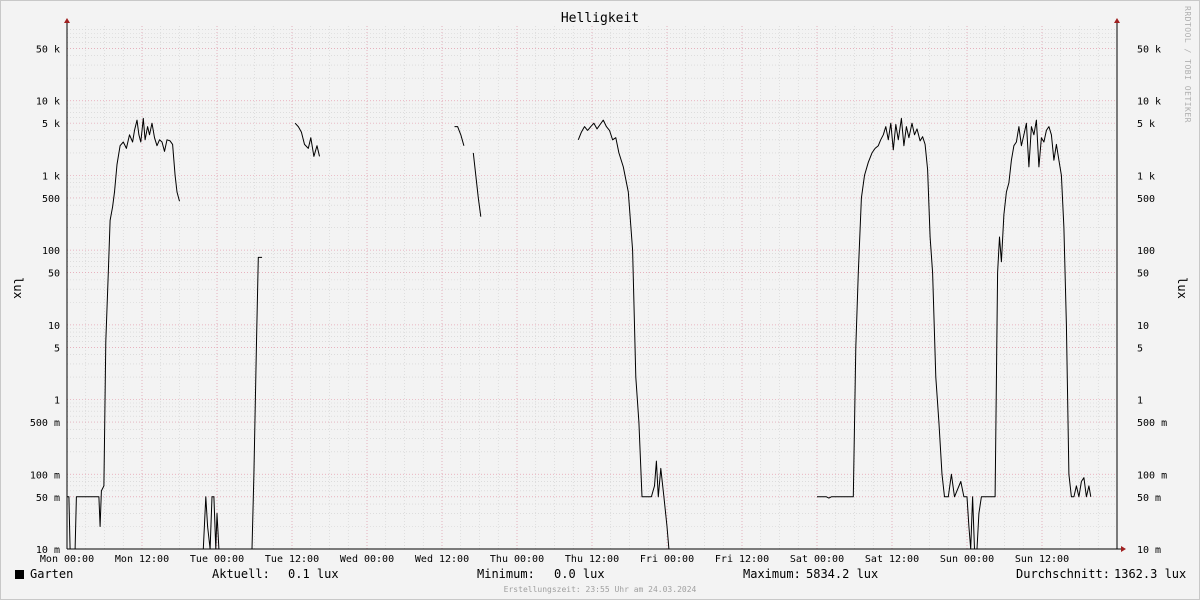 This screenshot has width=1200, height=600. Describe the element at coordinates (45, 475) in the screenshot. I see `y-tick-label-left: 100 m` at that location.